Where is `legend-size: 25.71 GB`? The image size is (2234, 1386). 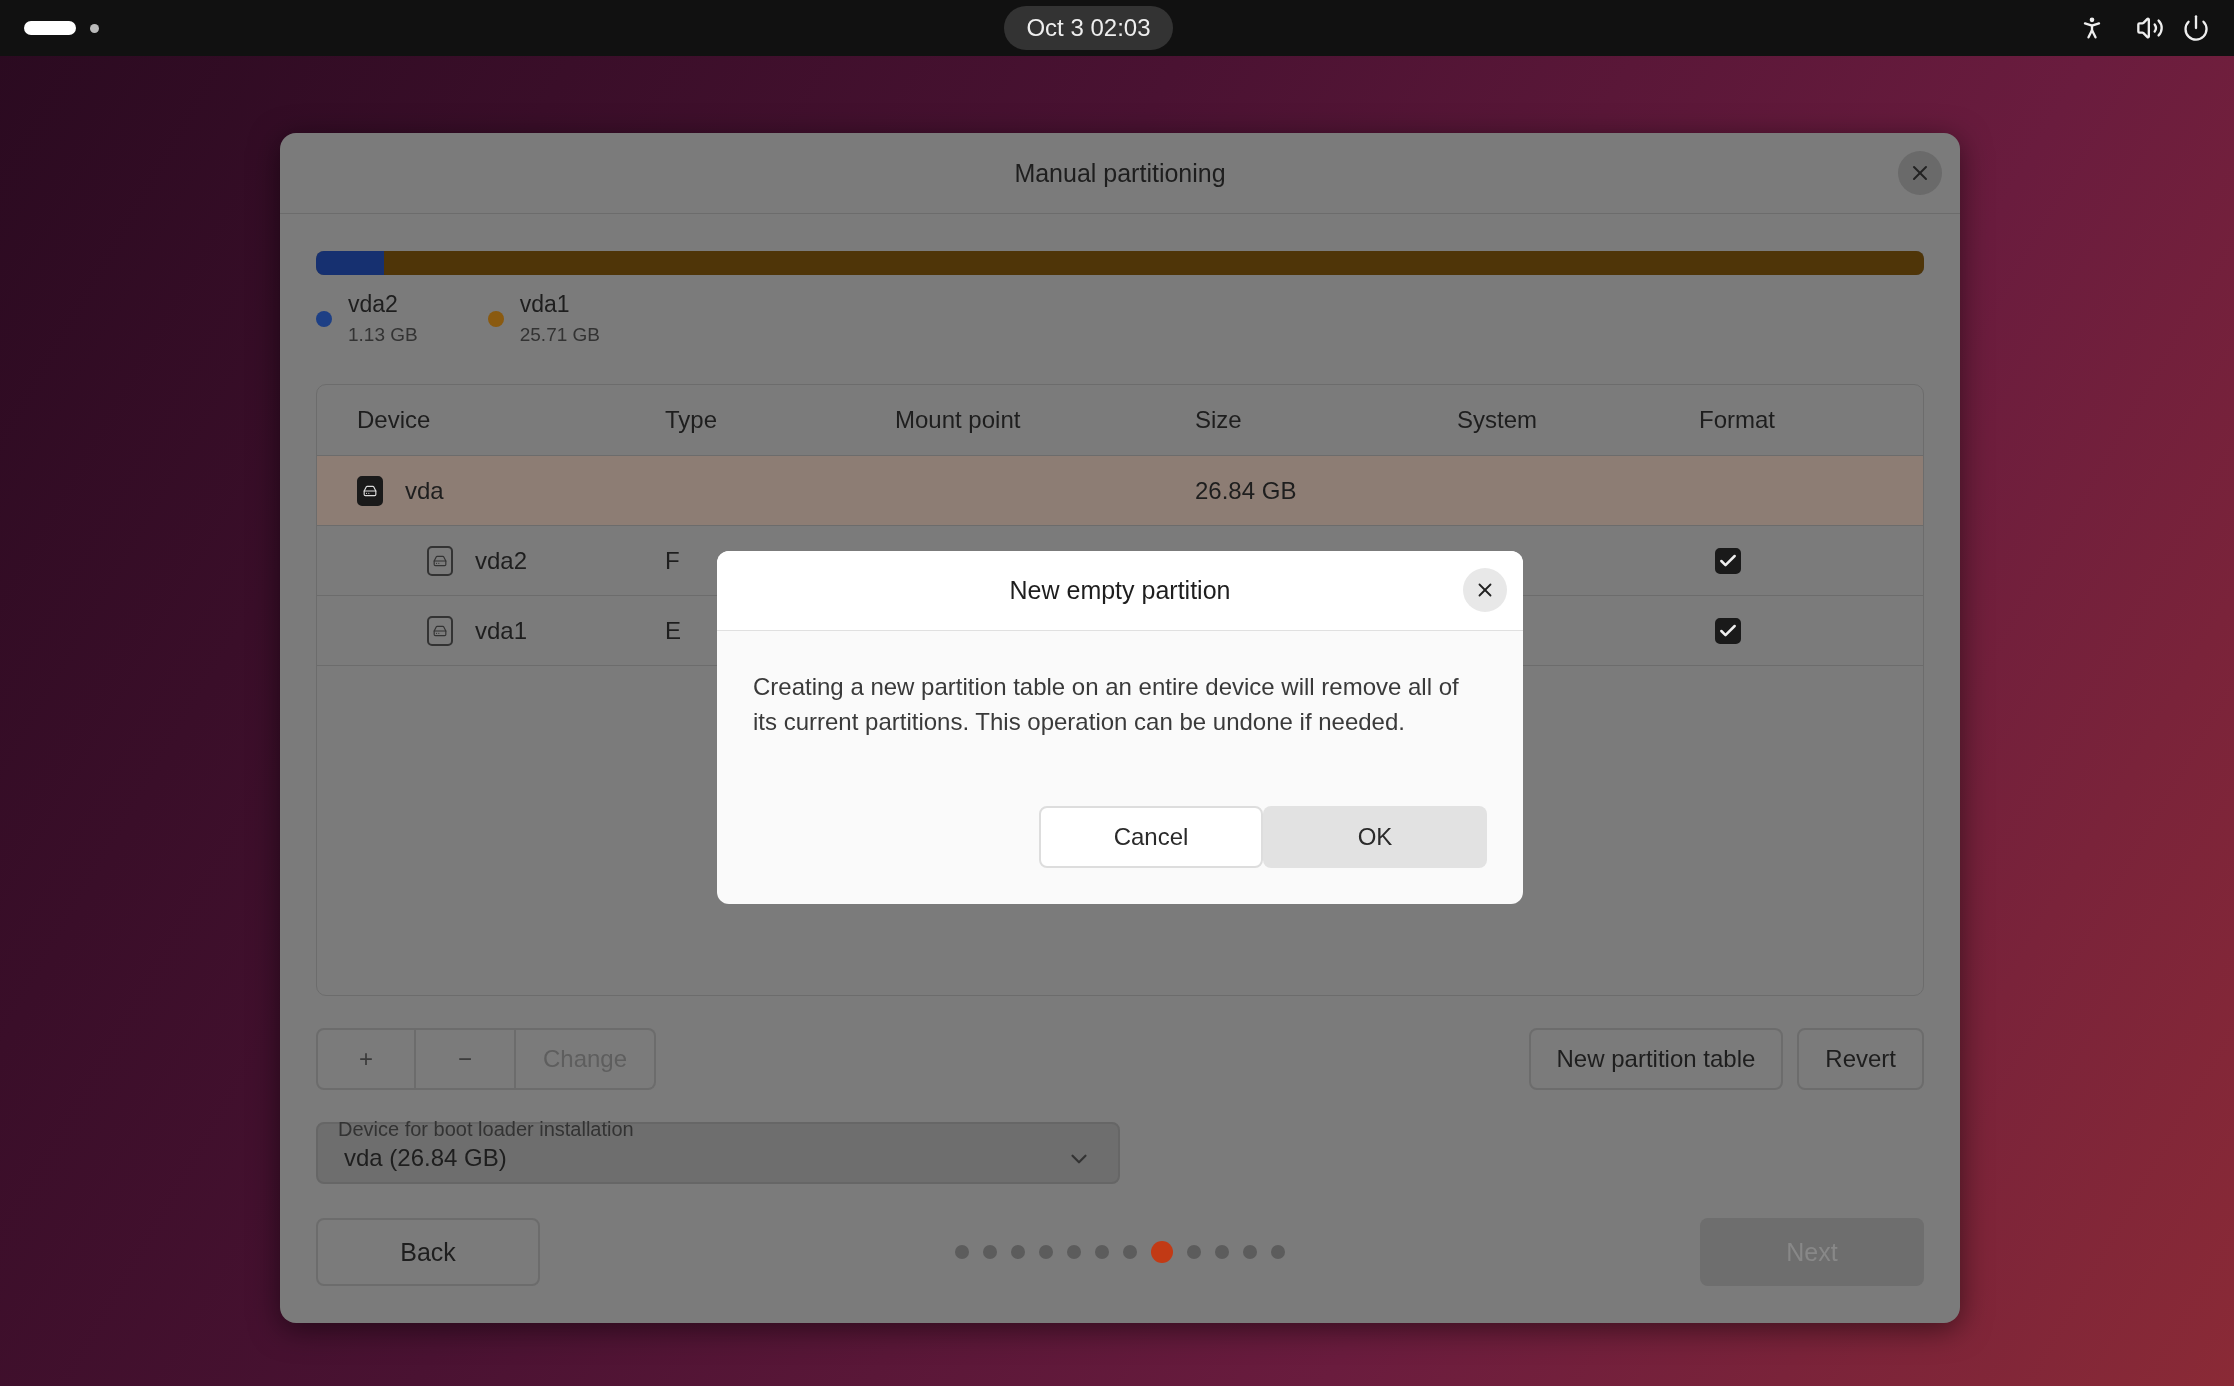
legend-size: 25.71 GB is located at coordinates (559, 335).